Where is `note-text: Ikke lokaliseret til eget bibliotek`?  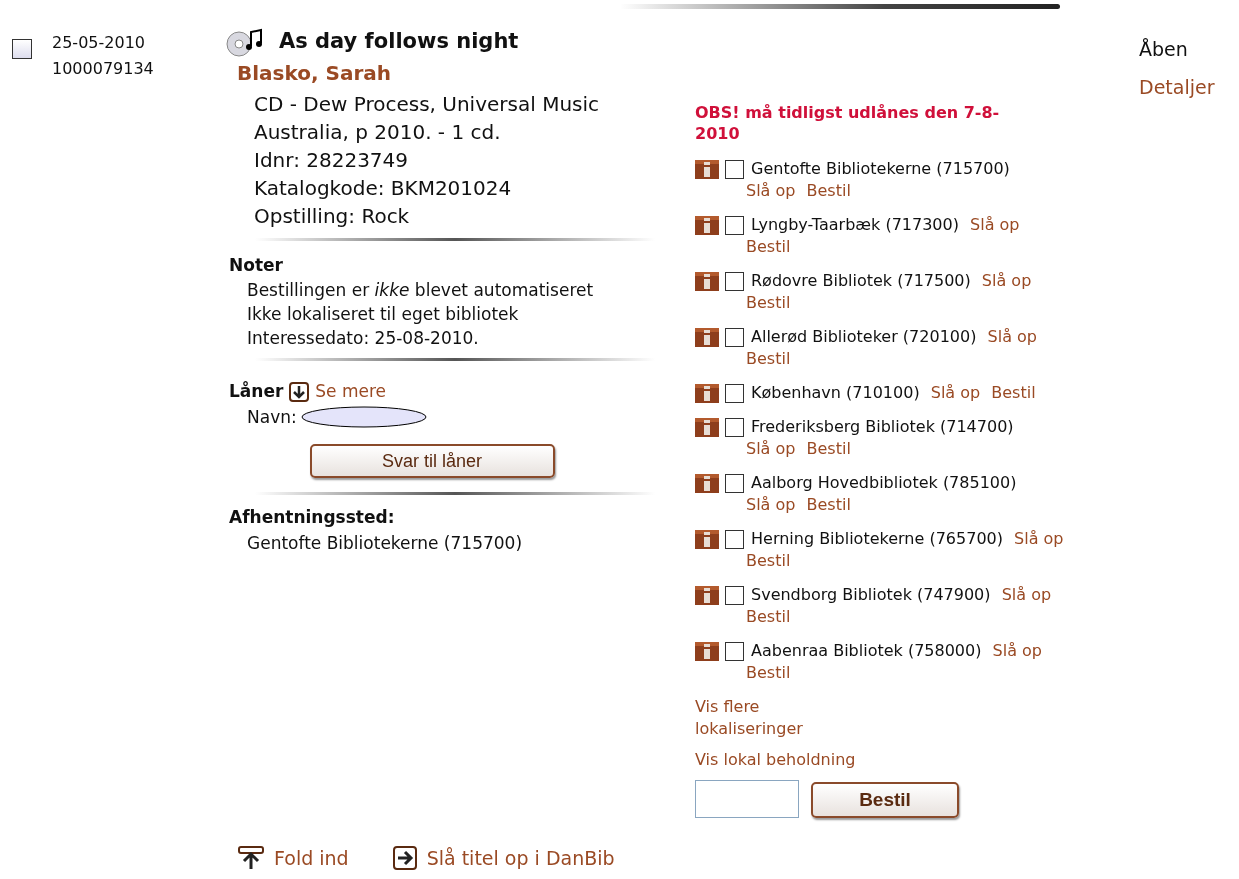
note-text: Ikke lokaliseret til eget bibliotek is located at coordinates (383, 314).